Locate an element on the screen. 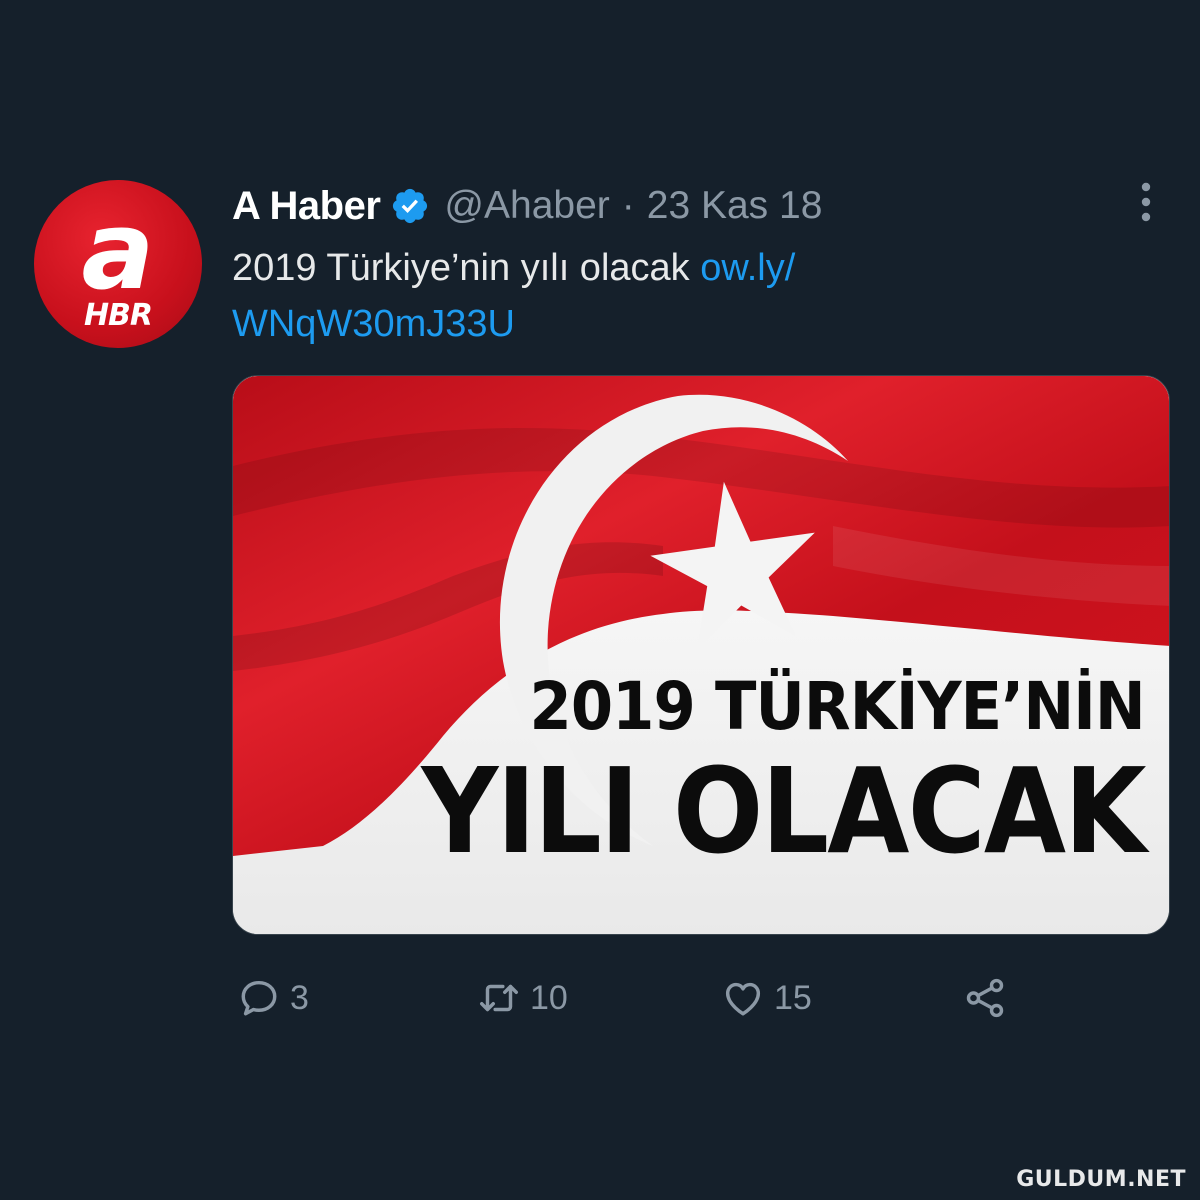 The image size is (1200, 1200). author-avatar: a HBR is located at coordinates (118, 264).